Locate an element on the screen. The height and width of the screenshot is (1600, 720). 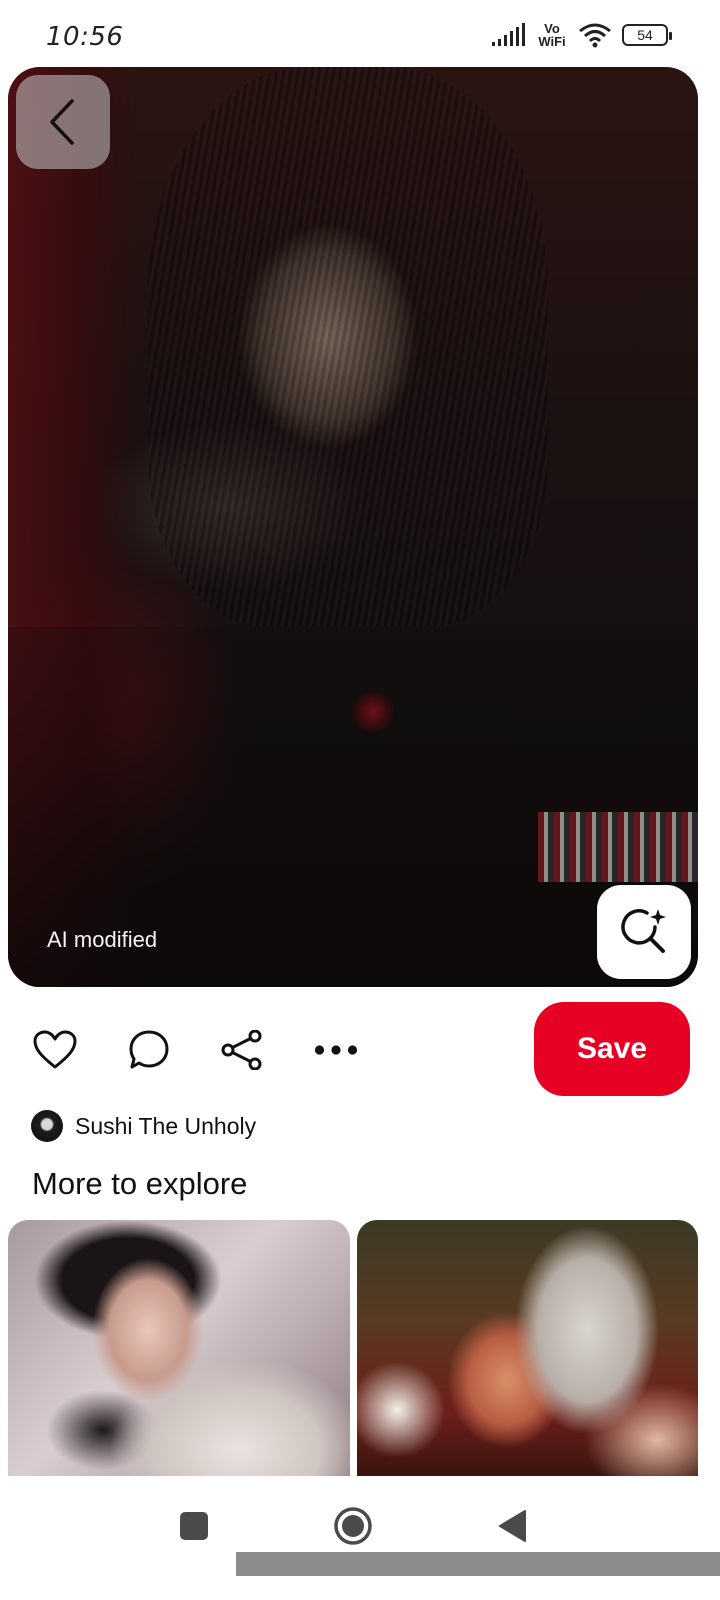
triangle-back-icon is located at coordinates (512, 1526).